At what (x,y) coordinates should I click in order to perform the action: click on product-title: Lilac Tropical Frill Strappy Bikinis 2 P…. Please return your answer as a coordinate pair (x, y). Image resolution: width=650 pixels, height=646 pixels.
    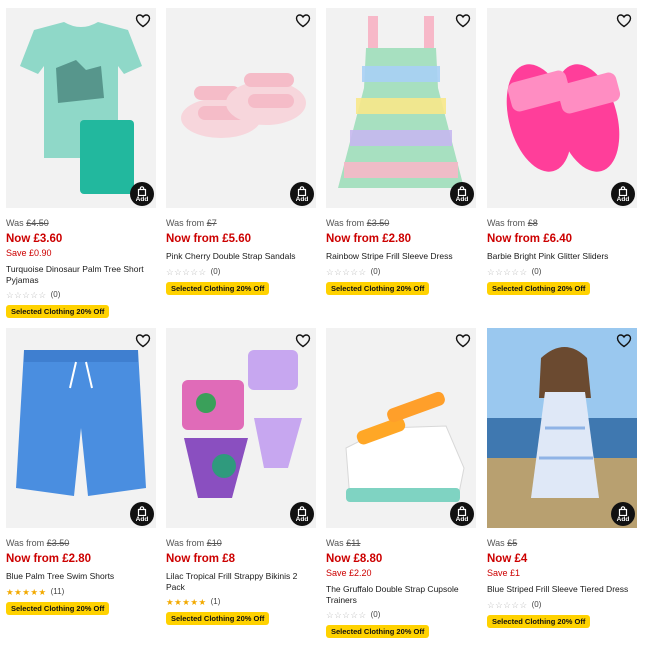
    Looking at the image, I should click on (241, 581).